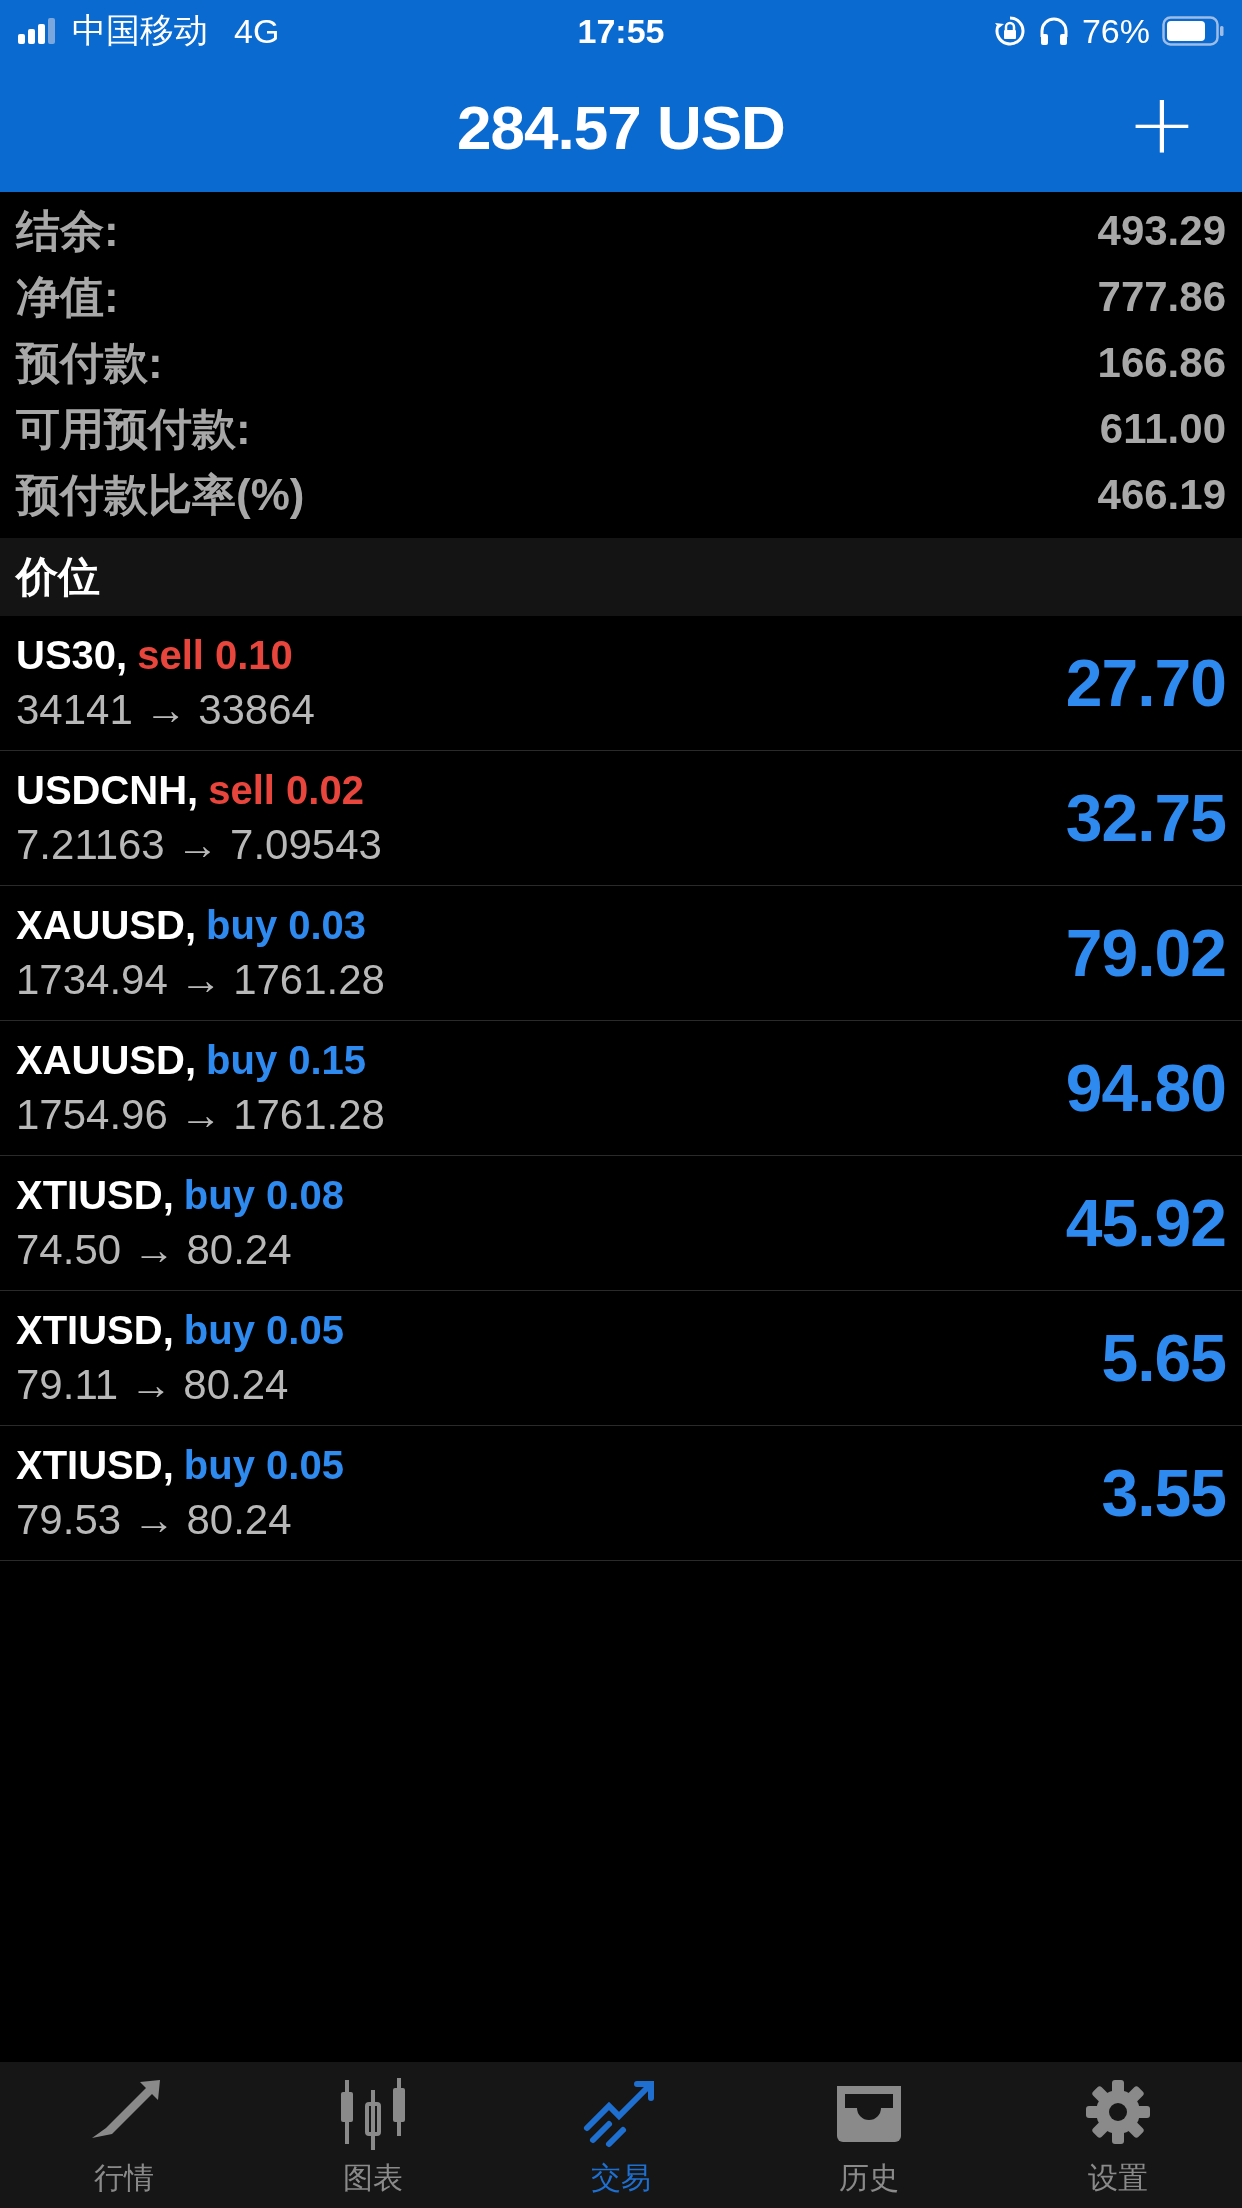  I want to click on price-change: 79.53 → 80.24, so click(154, 1519).